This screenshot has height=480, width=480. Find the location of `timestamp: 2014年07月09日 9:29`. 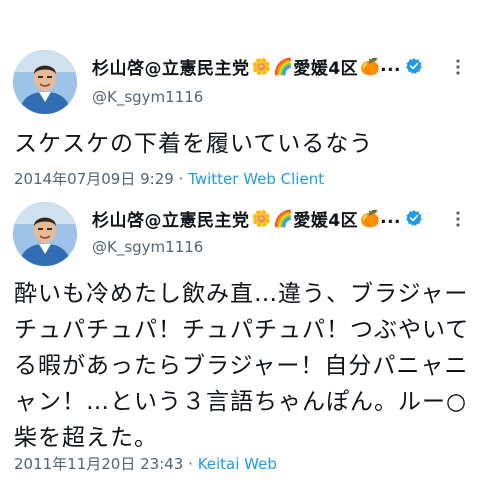

timestamp: 2014年07月09日 9:29 is located at coordinates (94, 179).